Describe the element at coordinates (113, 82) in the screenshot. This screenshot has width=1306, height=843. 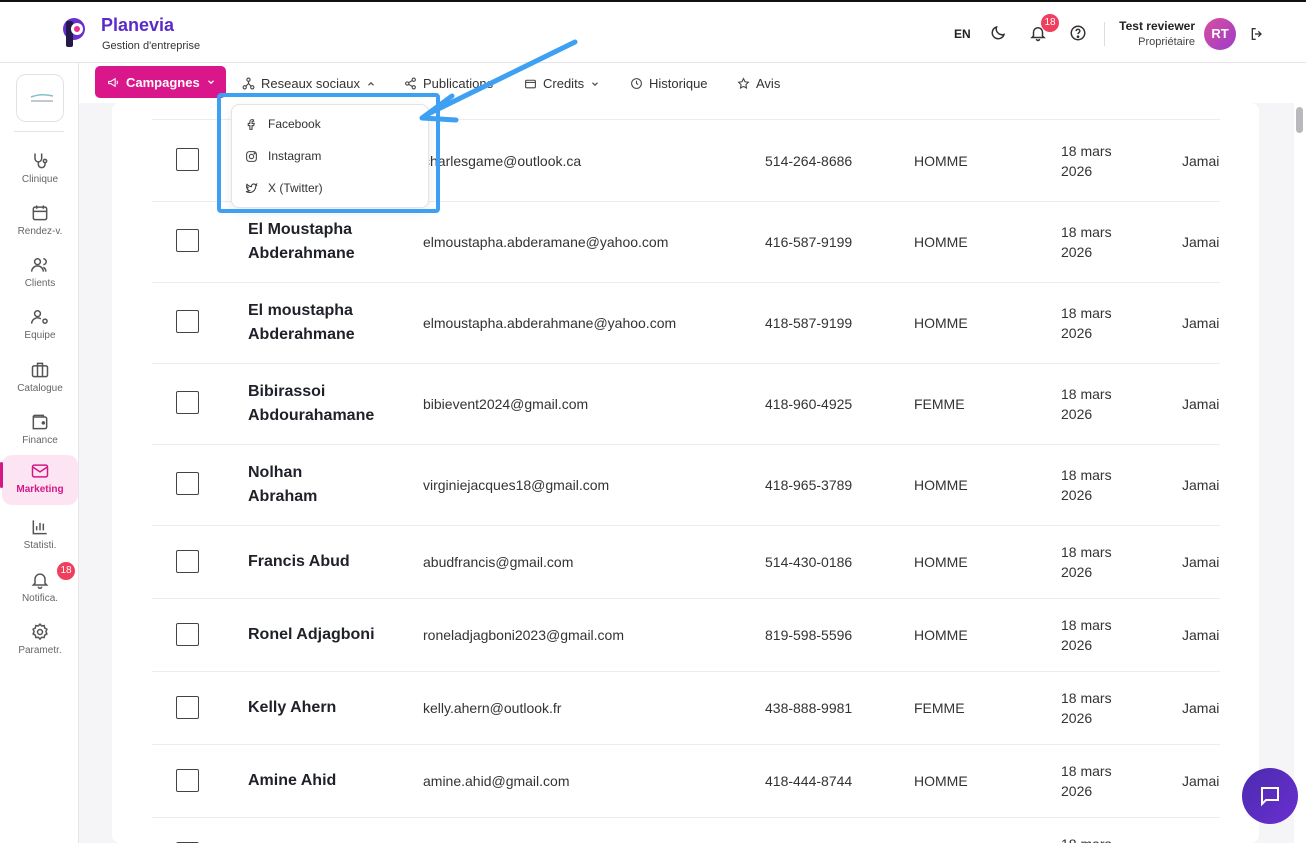
I see `megaphone-icon` at that location.